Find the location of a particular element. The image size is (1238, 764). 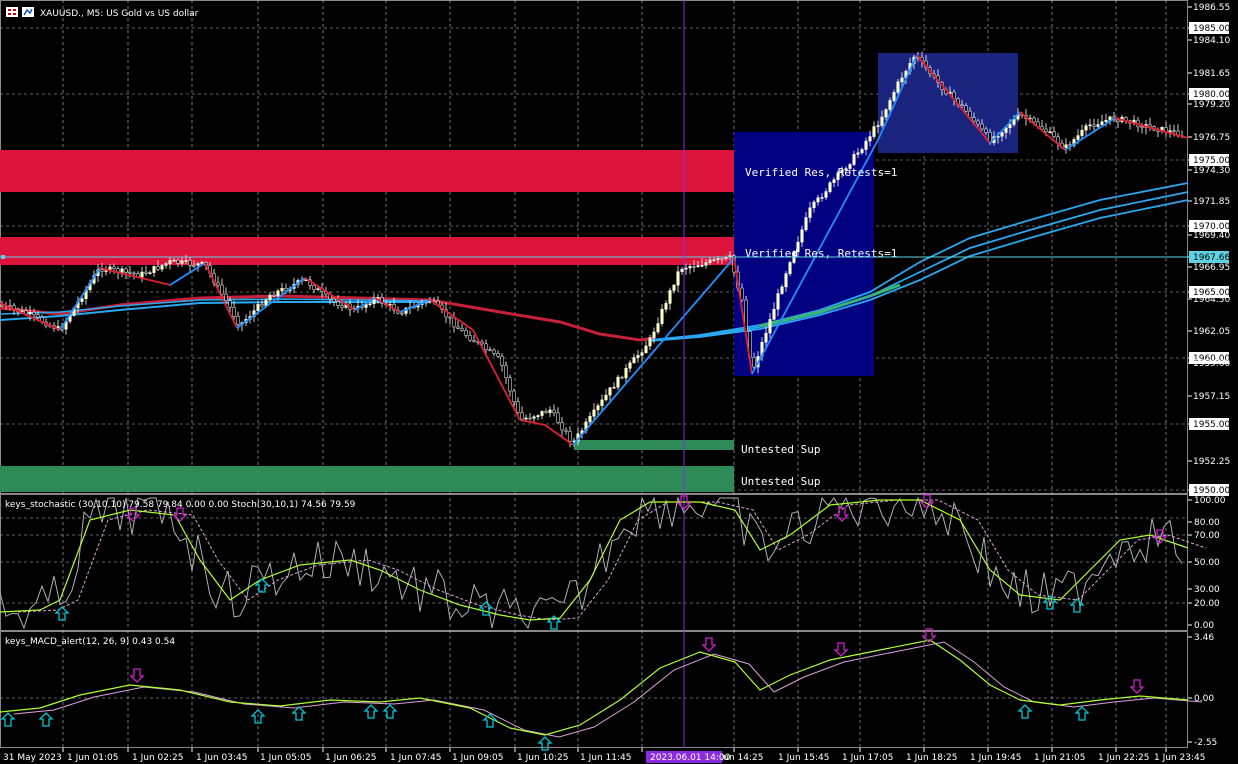

price-label: 1957.15 is located at coordinates (1211, 397).